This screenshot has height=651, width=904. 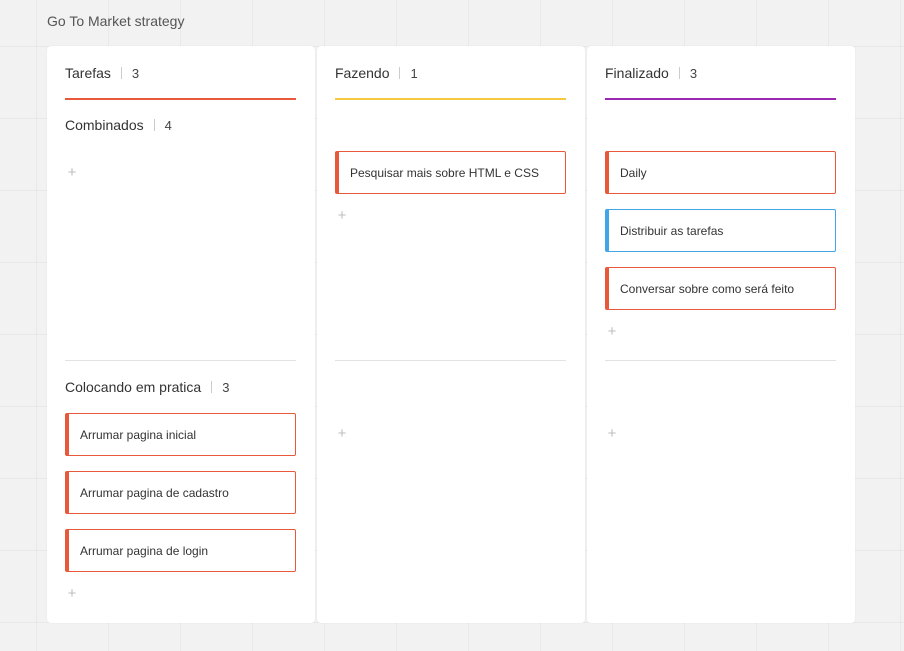 I want to click on card-text: Arrumar pagina inicial, so click(x=138, y=434).